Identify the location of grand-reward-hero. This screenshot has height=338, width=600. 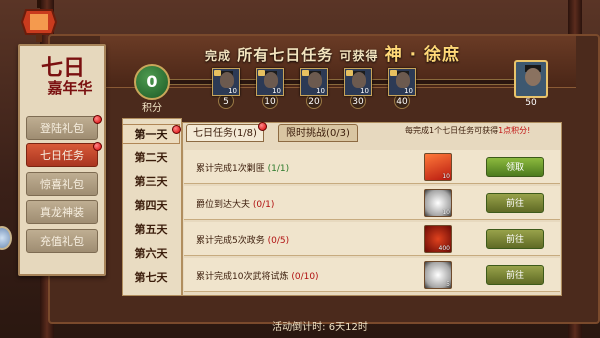
(531, 79).